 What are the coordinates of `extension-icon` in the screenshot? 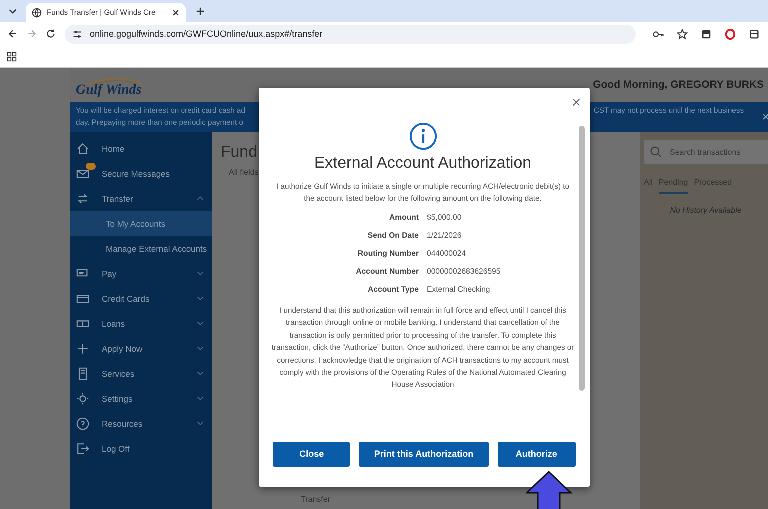 It's located at (754, 34).